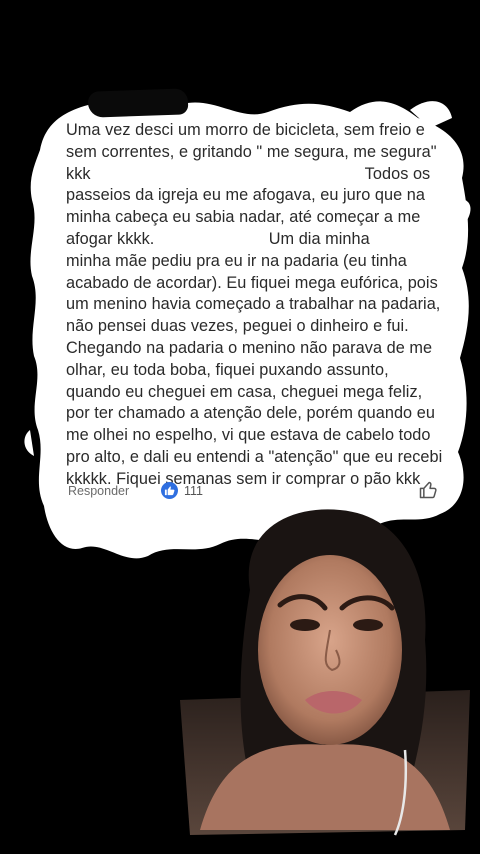 The image size is (480, 854). I want to click on thumbs-up-filled-icon, so click(169, 490).